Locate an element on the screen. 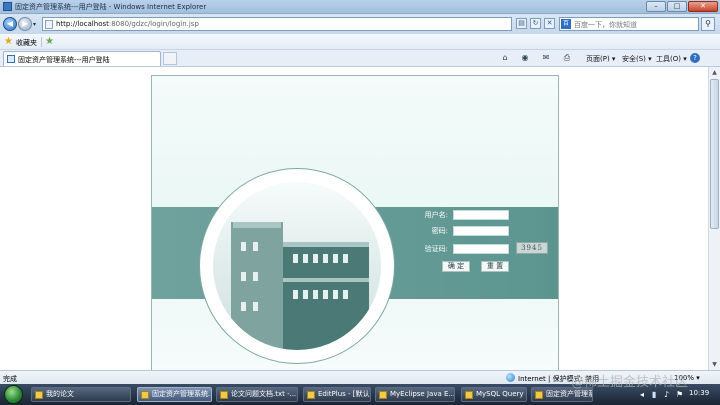  page-icon is located at coordinates (49, 24).